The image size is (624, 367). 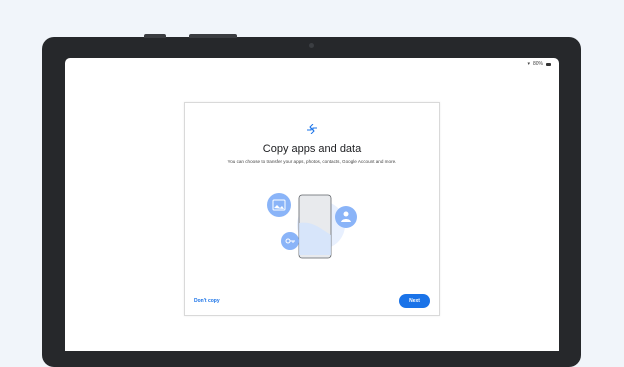 I want to click on person-icon, so click(x=346, y=217).